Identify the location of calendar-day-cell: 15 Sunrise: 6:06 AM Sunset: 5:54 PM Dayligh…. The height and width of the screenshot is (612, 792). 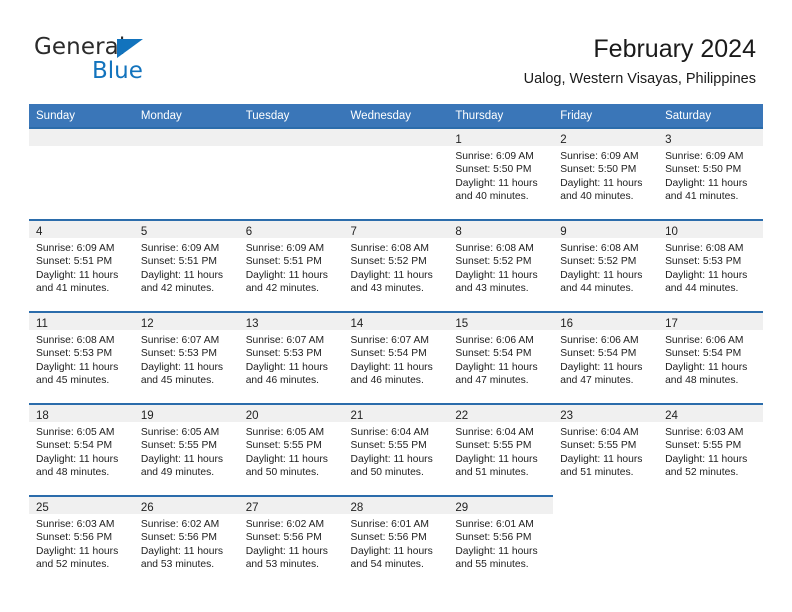
(501, 357).